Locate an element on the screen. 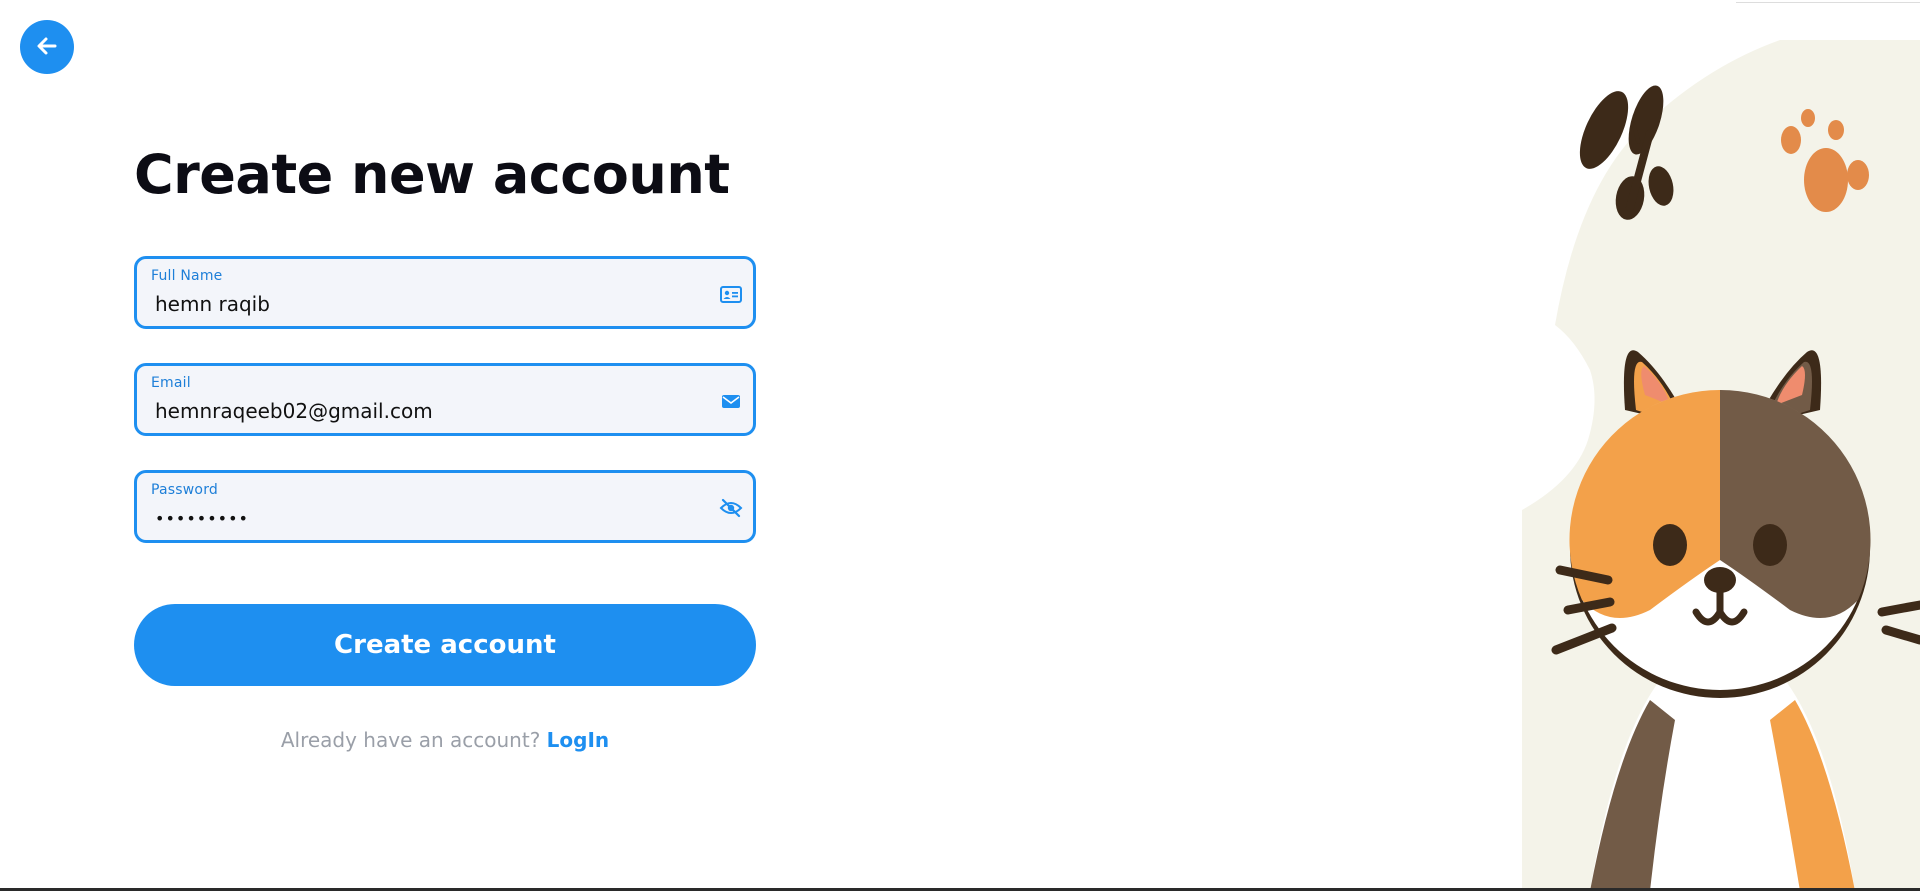 The height and width of the screenshot is (891, 1920). email-field: Email is located at coordinates (445, 399).